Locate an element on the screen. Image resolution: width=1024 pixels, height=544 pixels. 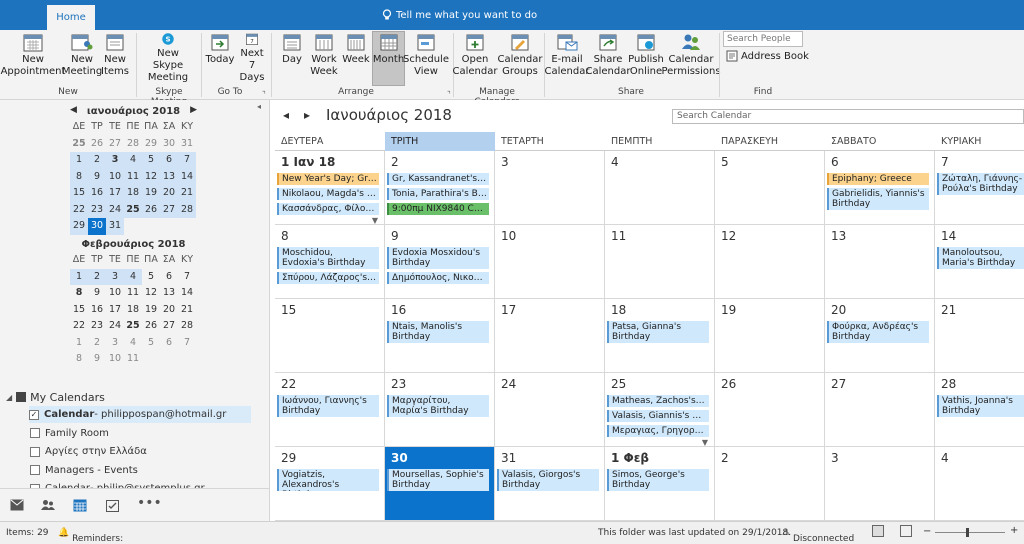
next-7-days-button: 7 Next 7 Days is located at coordinates (252, 58).